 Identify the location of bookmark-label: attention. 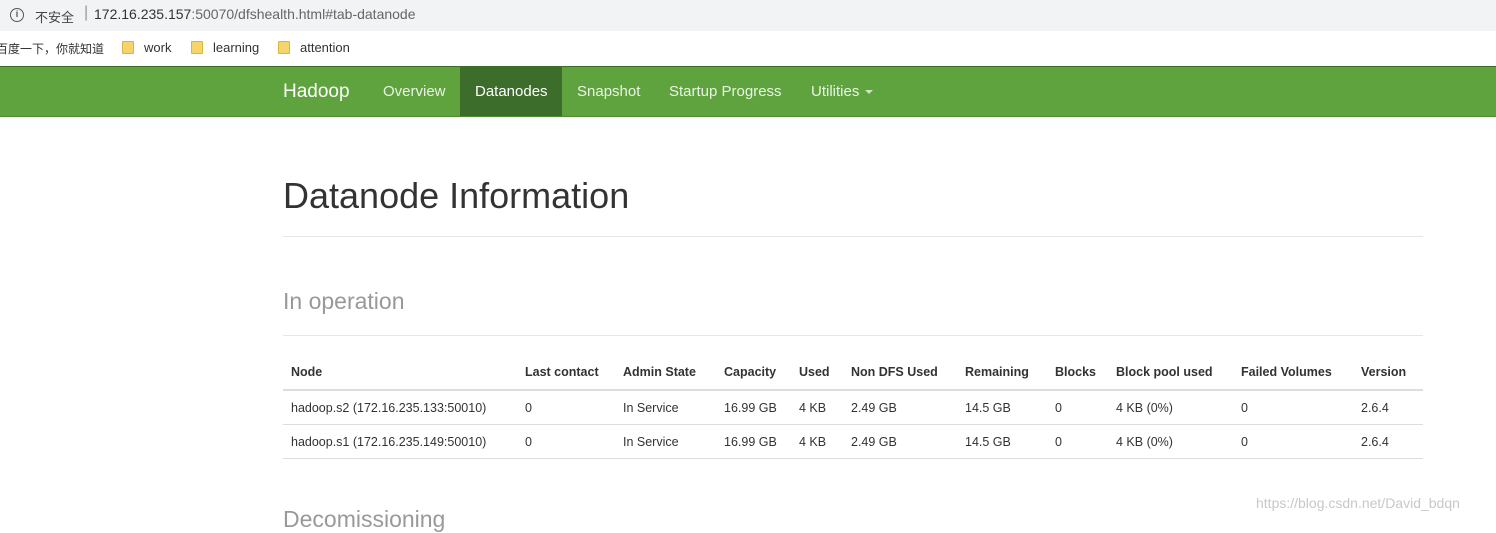
(325, 47).